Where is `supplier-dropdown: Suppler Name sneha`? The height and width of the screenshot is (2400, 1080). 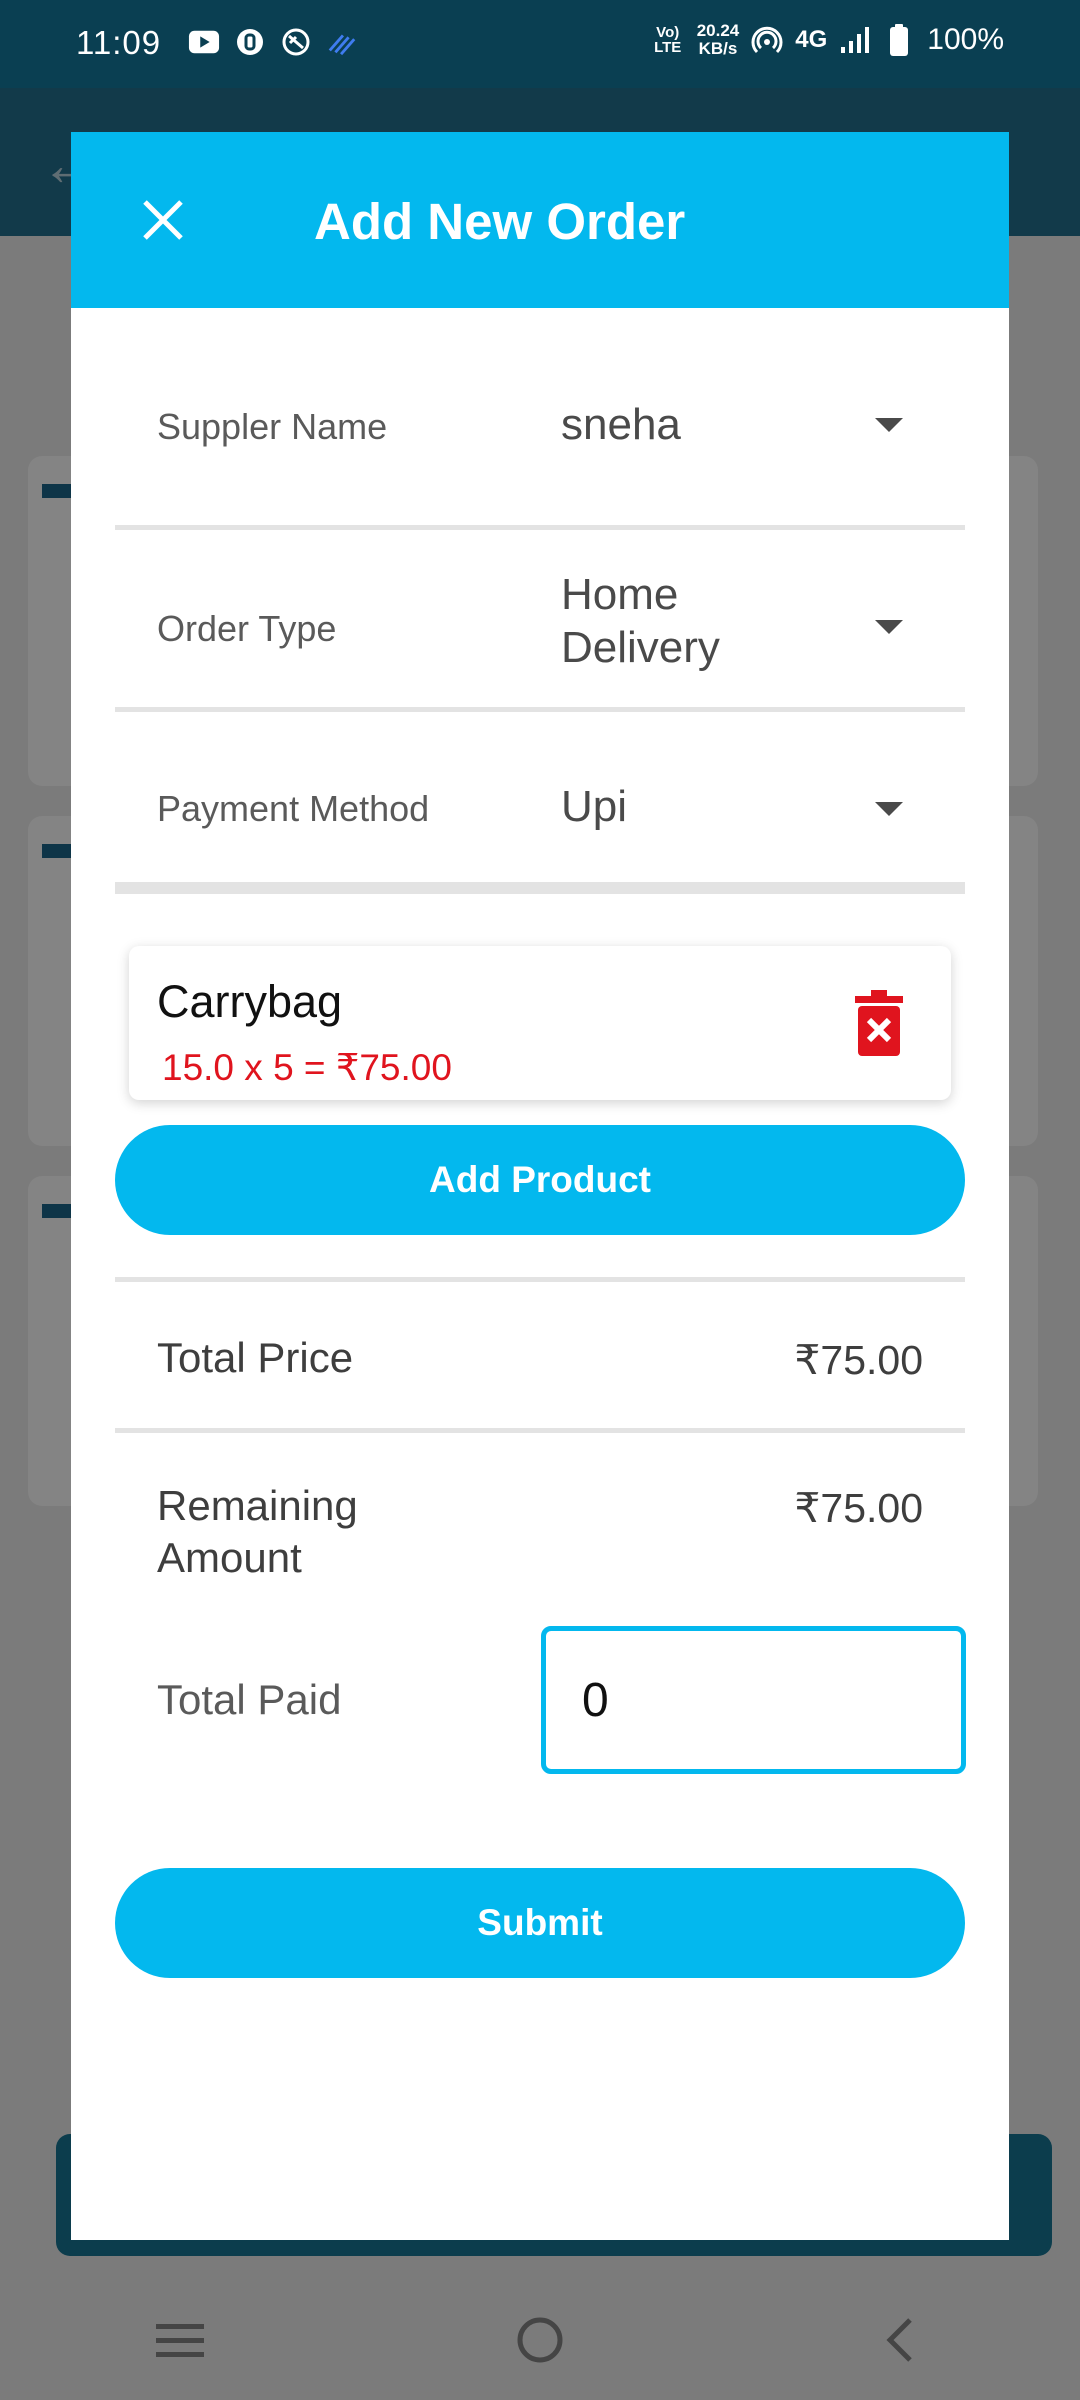 supplier-dropdown: Suppler Name sneha is located at coordinates (540, 419).